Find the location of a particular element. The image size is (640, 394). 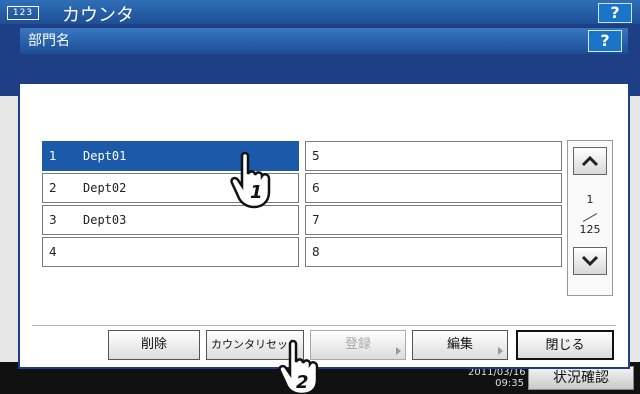

list-item-name: Dept02 is located at coordinates (105, 188).